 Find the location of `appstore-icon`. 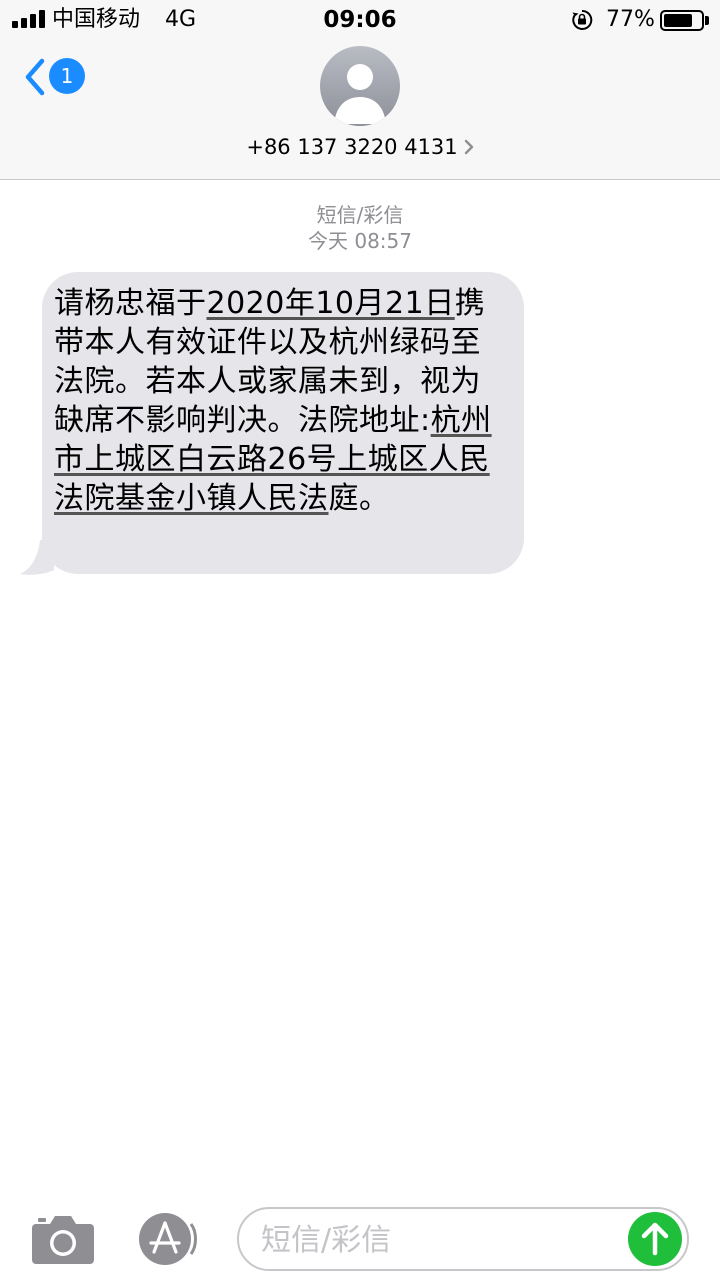

appstore-icon is located at coordinates (169, 1239).